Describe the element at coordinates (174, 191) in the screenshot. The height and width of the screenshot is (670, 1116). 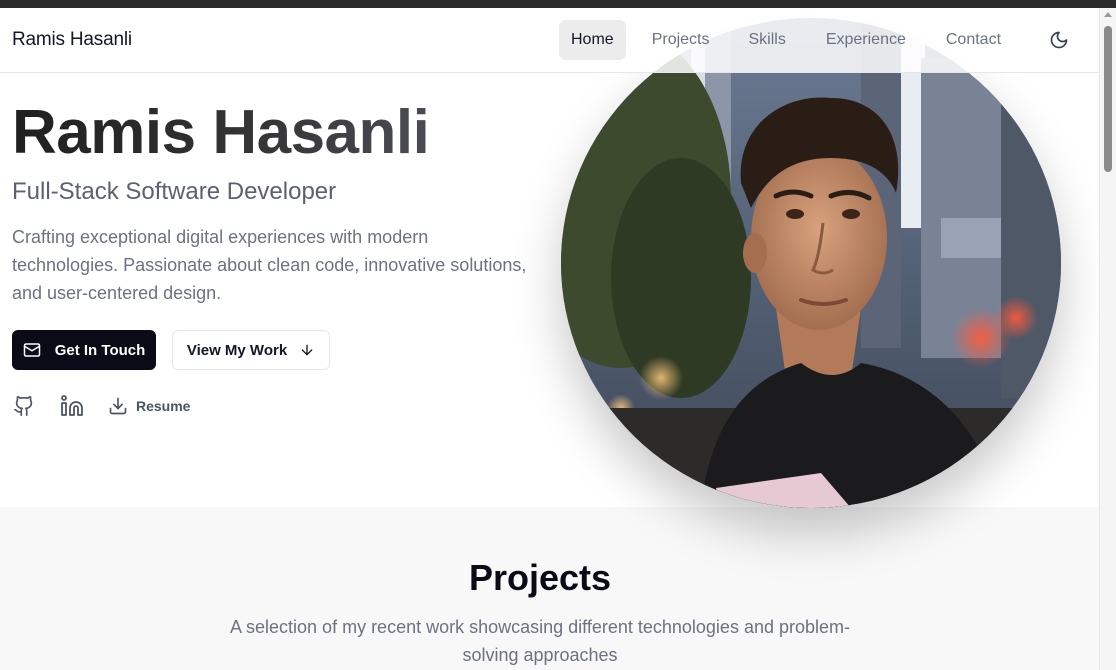
I see `hero-role: Full-Stack Software Developer` at that location.